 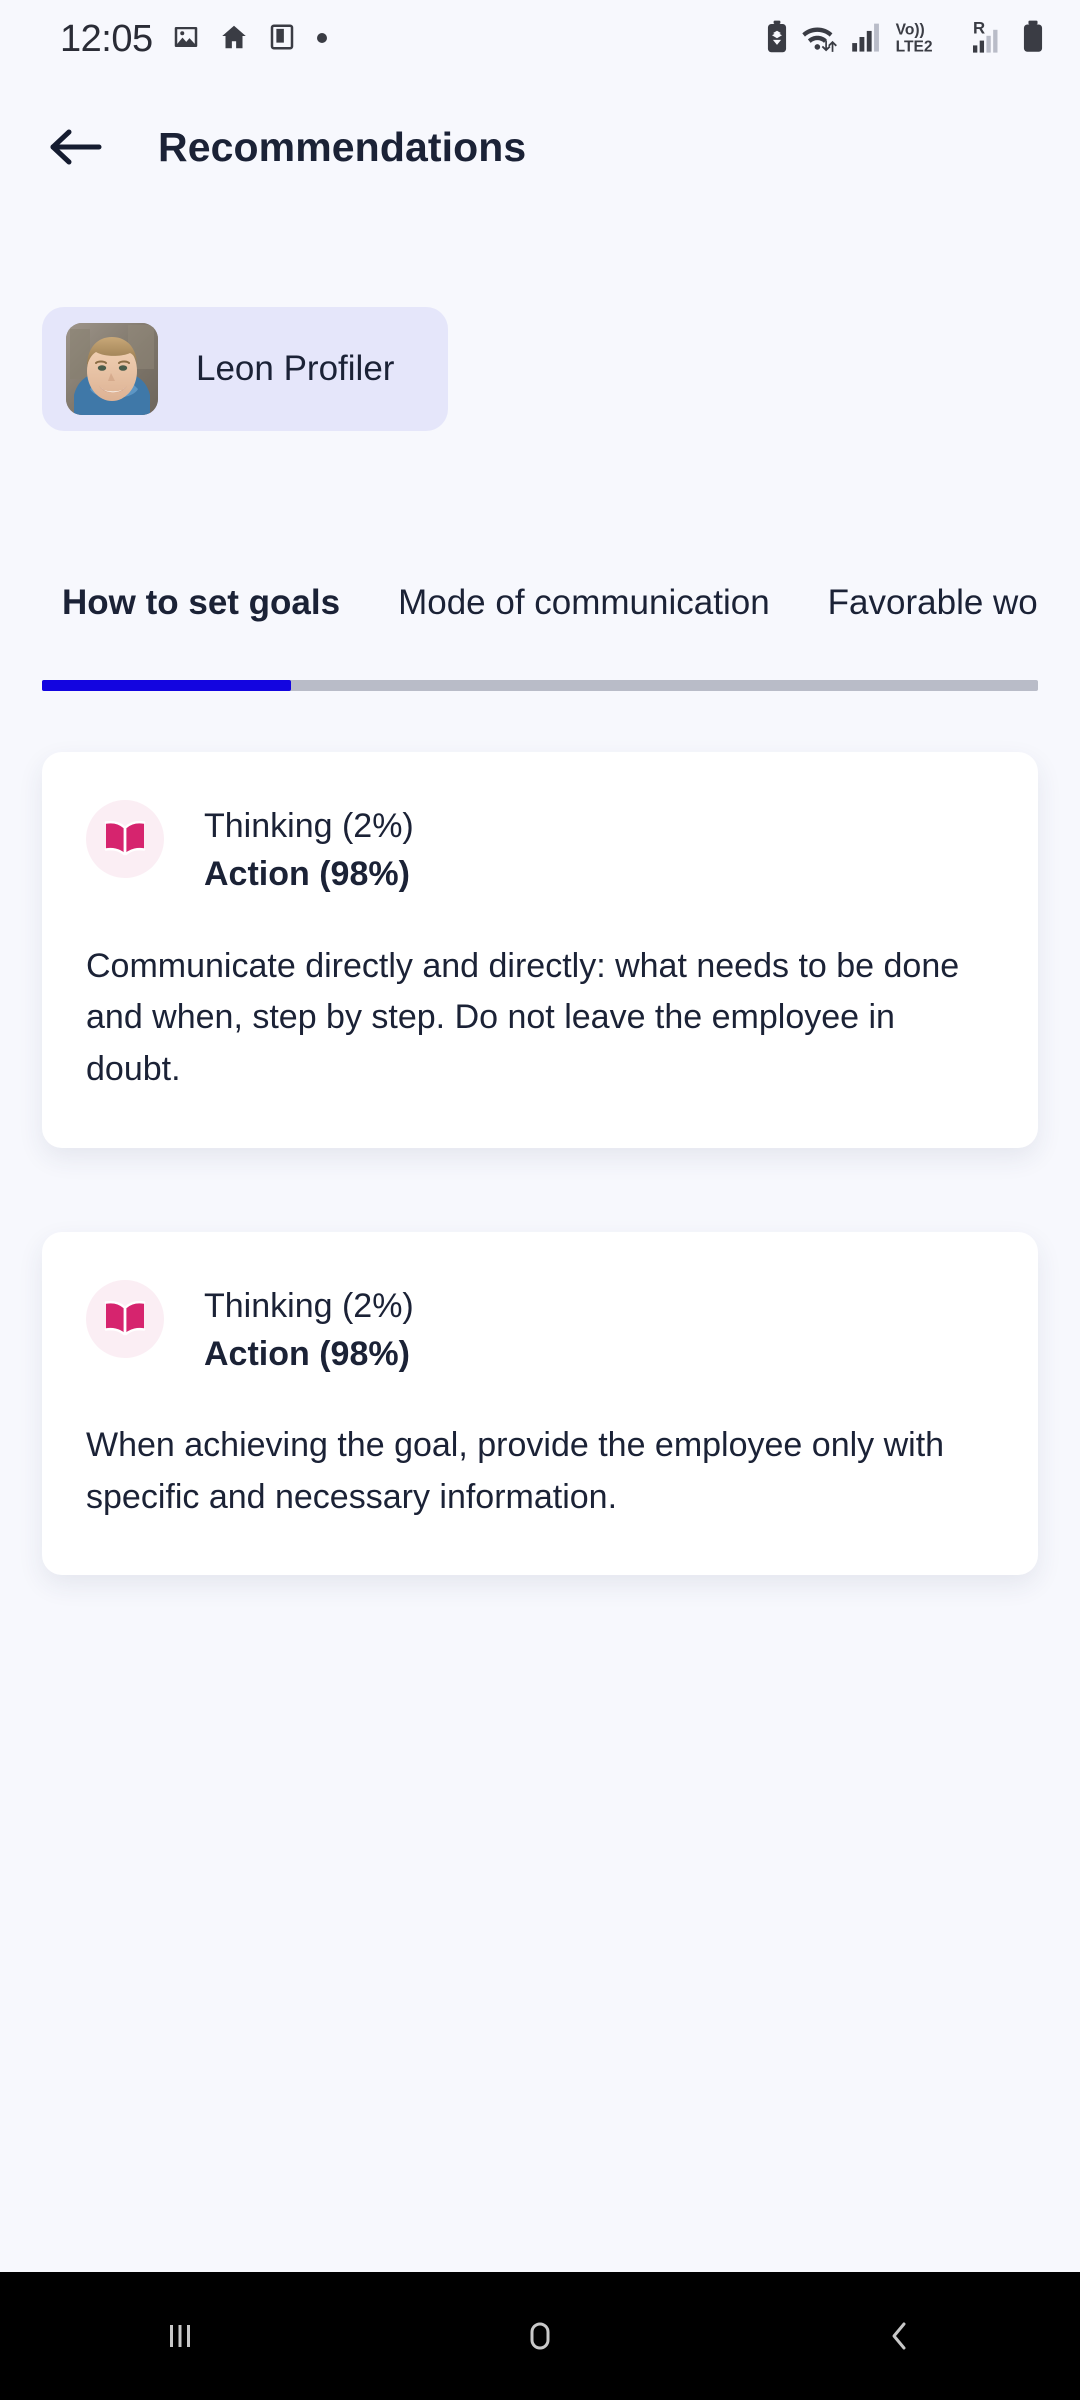 What do you see at coordinates (584, 603) in the screenshot?
I see `tab-mode-of-communication: Mode of communication` at bounding box center [584, 603].